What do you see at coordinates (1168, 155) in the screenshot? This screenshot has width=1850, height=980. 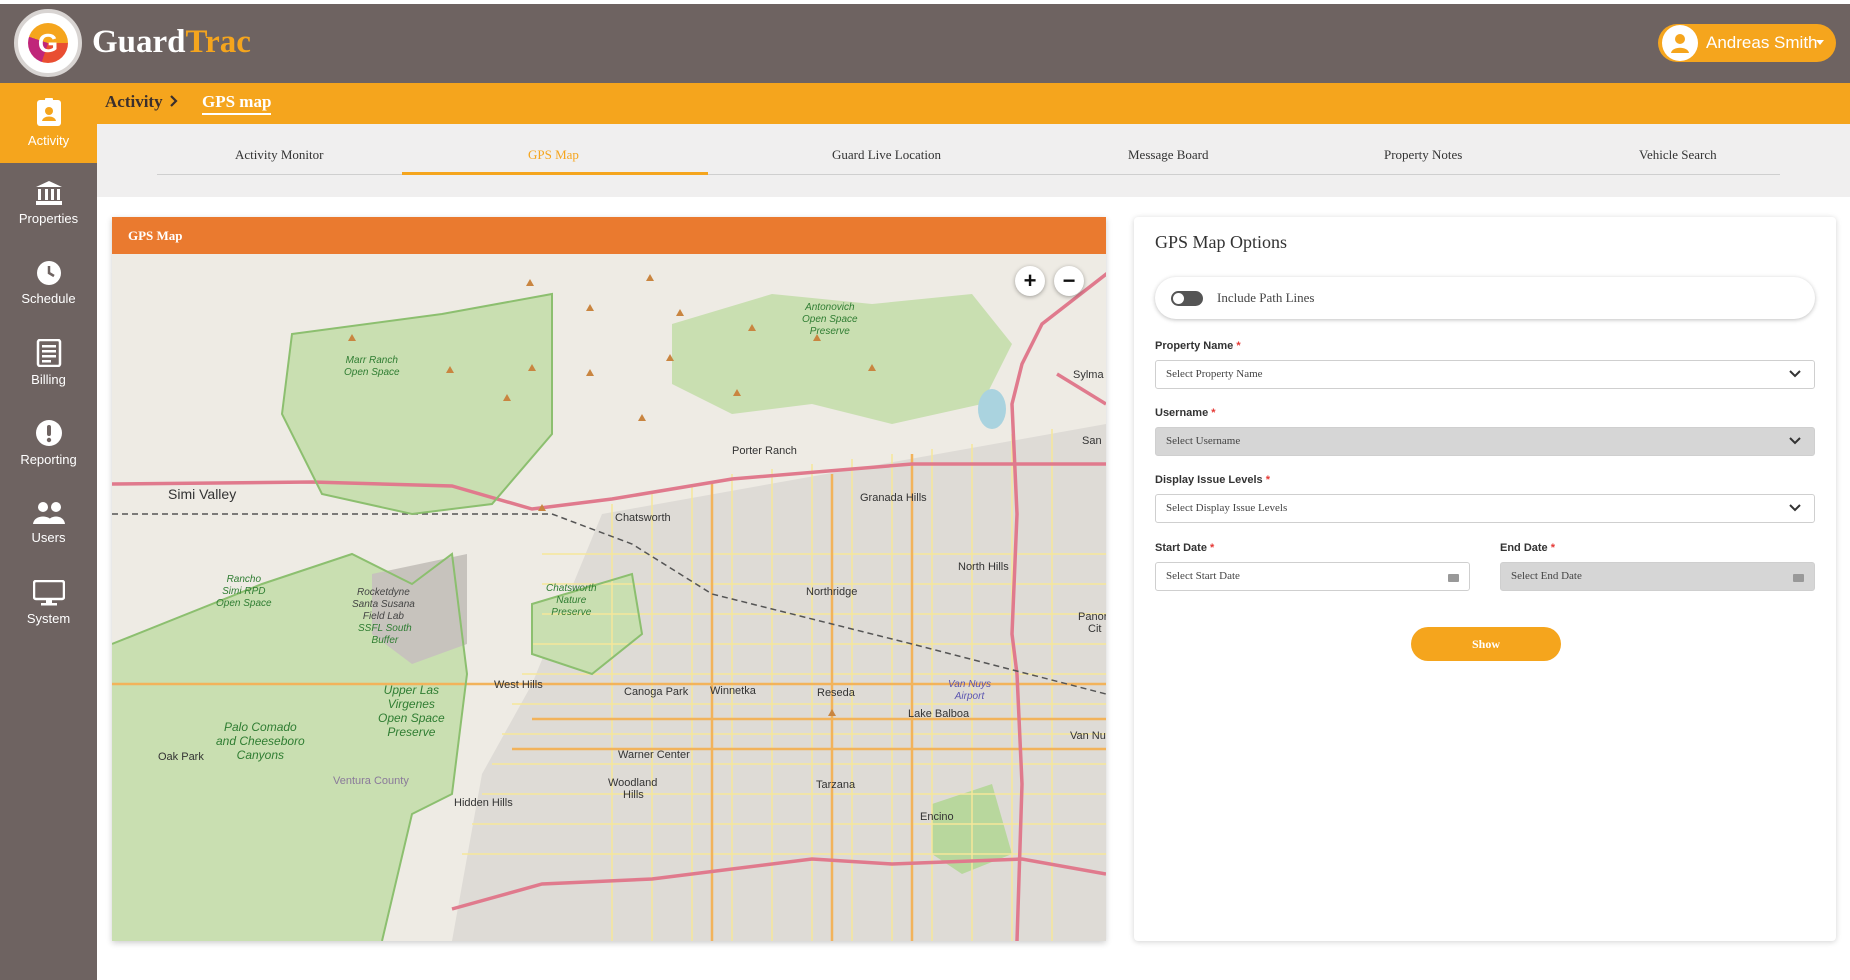 I see `tab-message-board: Message Board` at bounding box center [1168, 155].